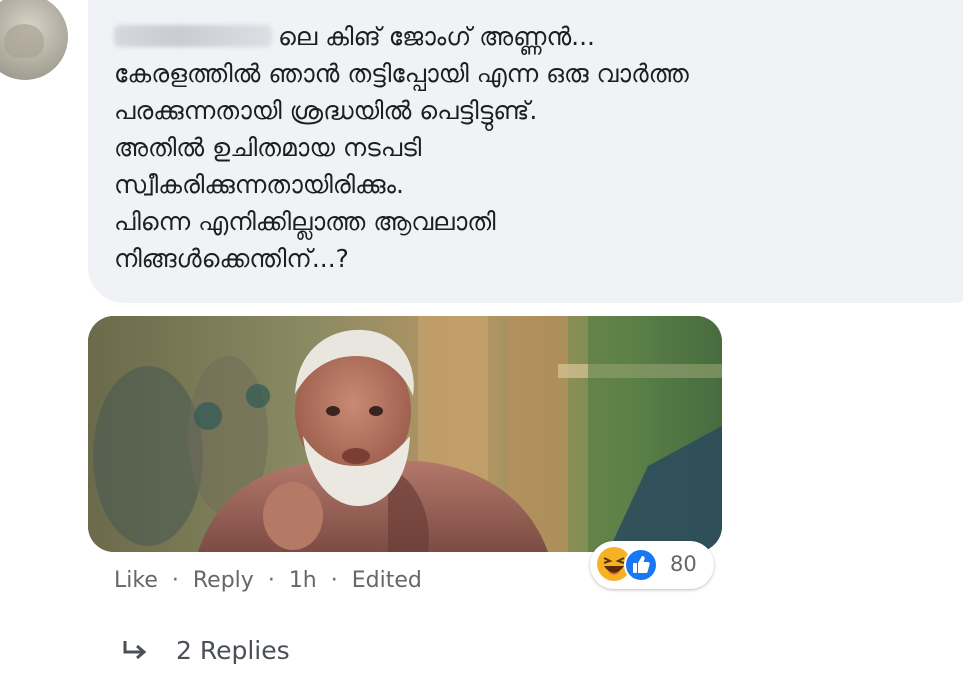  I want to click on avatar, so click(34, 40).